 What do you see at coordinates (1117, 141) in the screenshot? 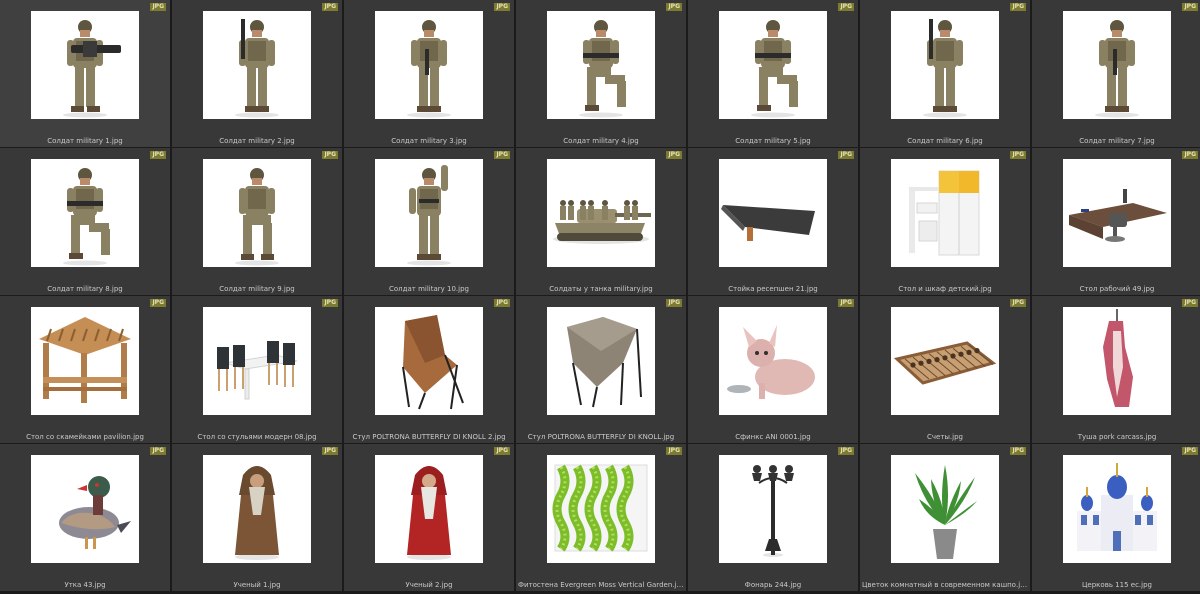
I see `file-name-label: Солдат military 7.jpg` at bounding box center [1117, 141].